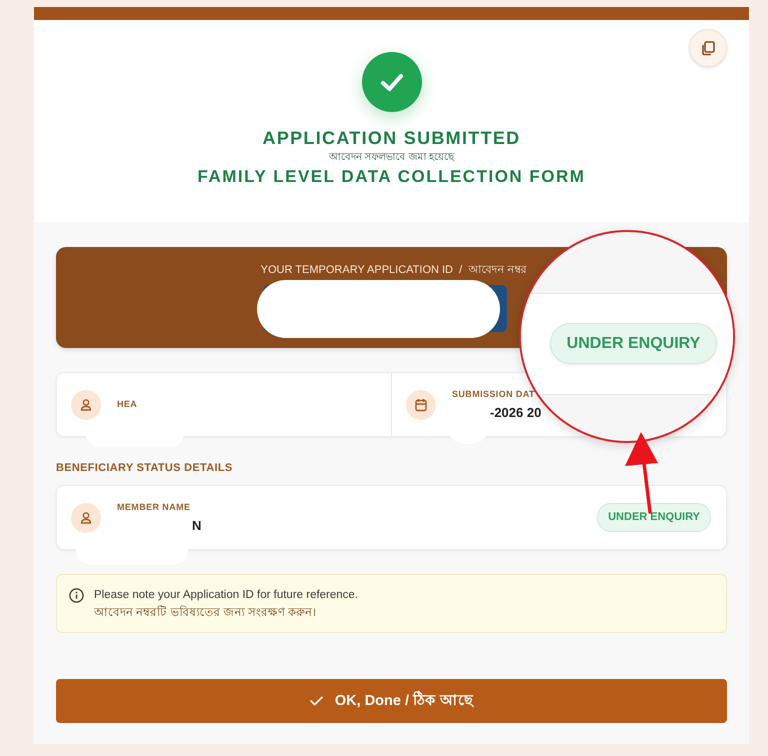 Image resolution: width=768 pixels, height=756 pixels. What do you see at coordinates (226, 595) in the screenshot?
I see `note-text: Please note your Application ID for future reference.` at bounding box center [226, 595].